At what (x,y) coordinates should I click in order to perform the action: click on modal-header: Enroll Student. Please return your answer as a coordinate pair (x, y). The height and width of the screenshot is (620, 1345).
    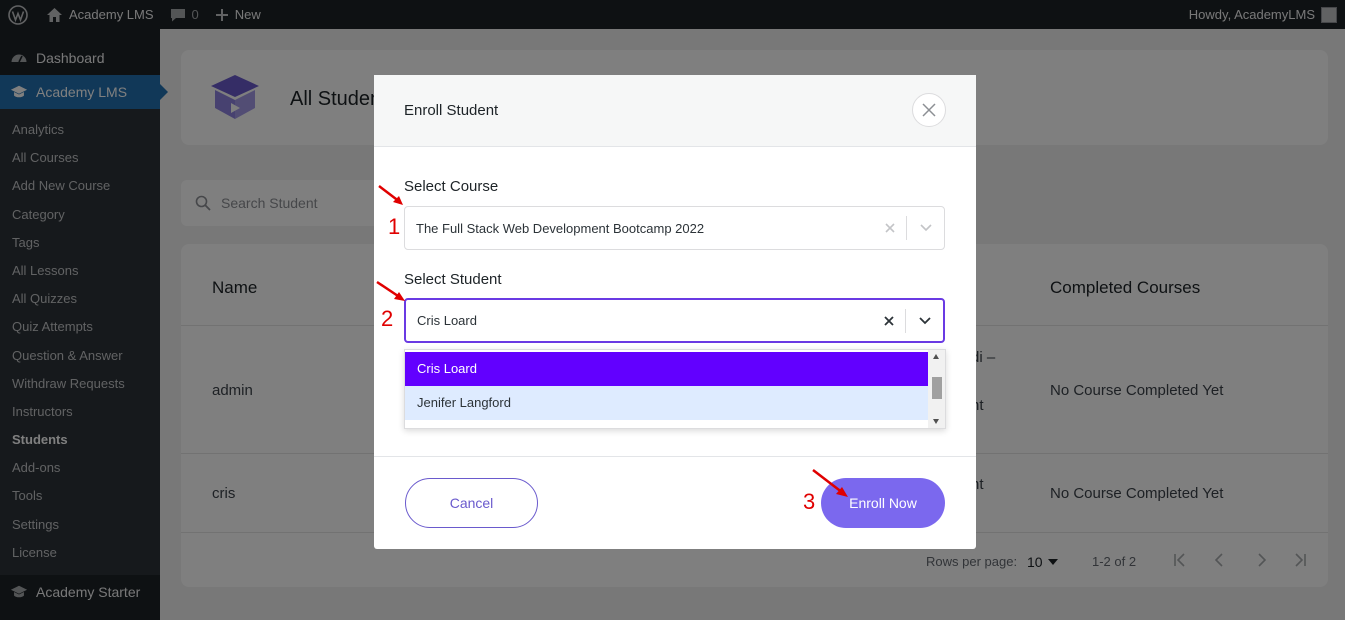
    Looking at the image, I should click on (675, 111).